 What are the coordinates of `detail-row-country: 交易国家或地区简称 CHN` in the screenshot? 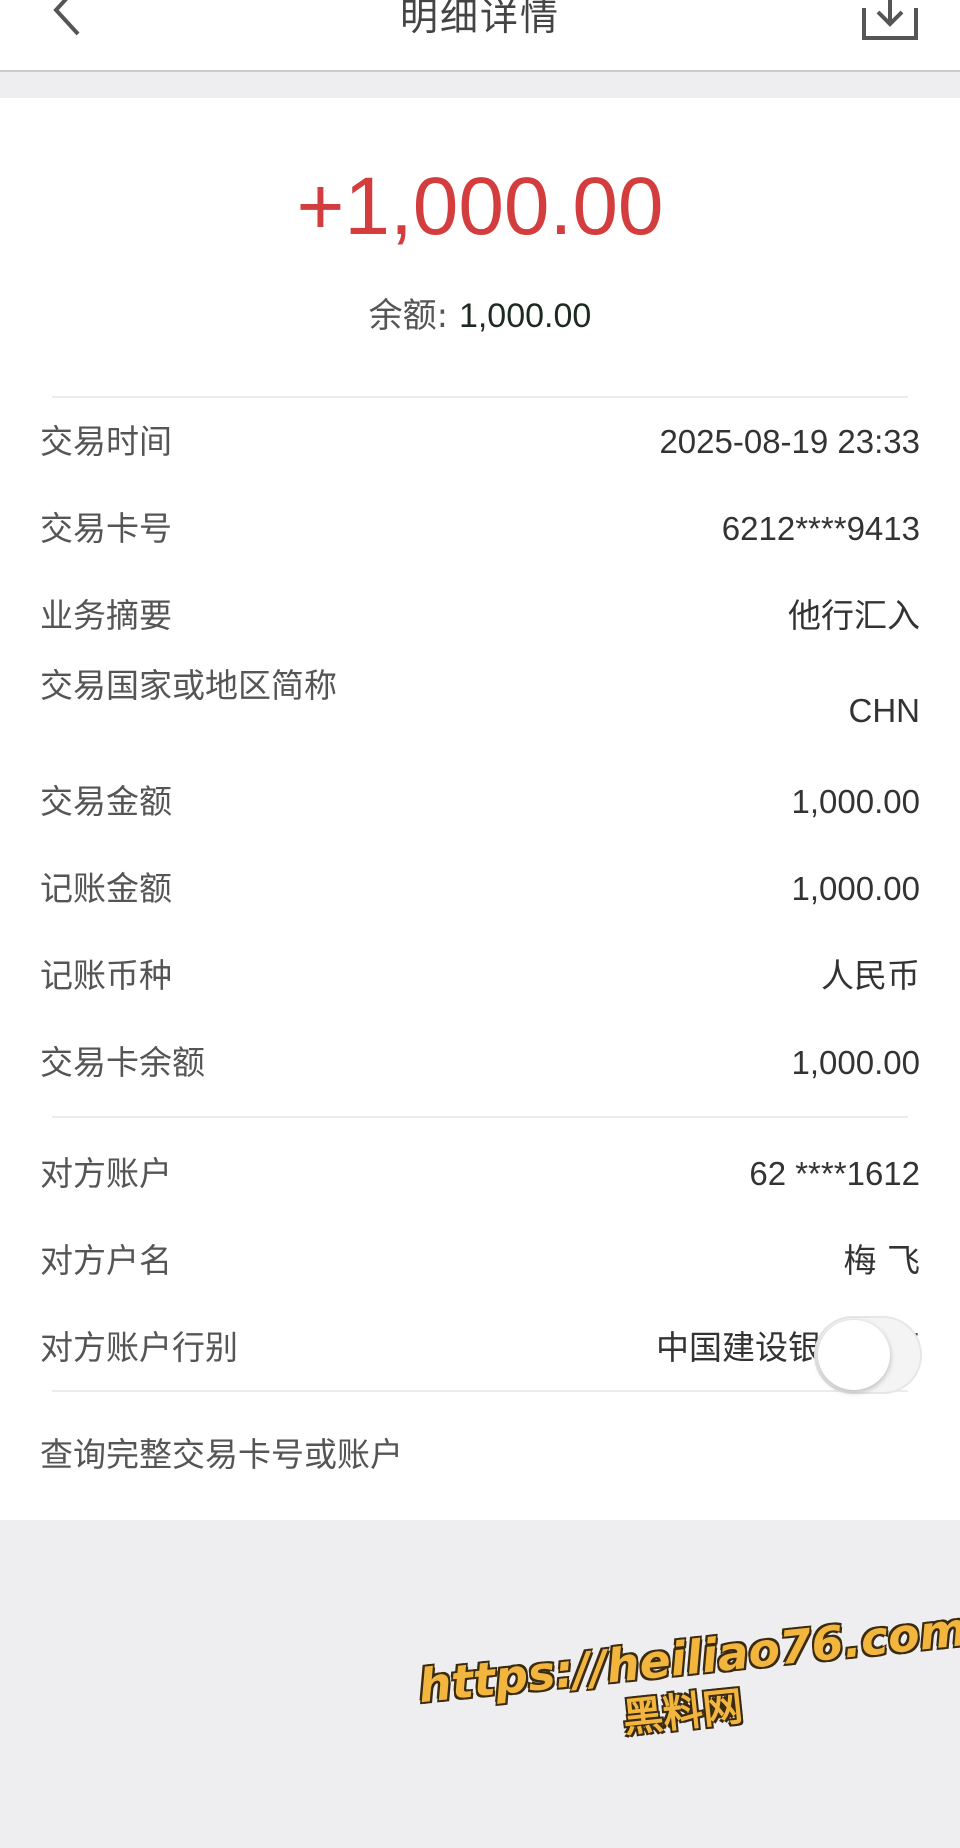 It's located at (480, 711).